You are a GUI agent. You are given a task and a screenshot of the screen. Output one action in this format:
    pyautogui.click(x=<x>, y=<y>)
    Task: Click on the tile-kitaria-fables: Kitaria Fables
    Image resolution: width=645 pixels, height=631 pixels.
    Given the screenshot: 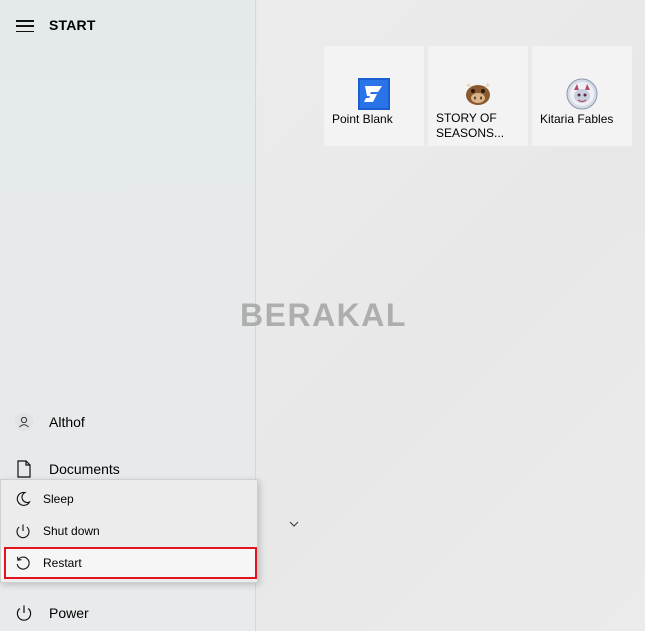 What is the action you would take?
    pyautogui.click(x=582, y=96)
    